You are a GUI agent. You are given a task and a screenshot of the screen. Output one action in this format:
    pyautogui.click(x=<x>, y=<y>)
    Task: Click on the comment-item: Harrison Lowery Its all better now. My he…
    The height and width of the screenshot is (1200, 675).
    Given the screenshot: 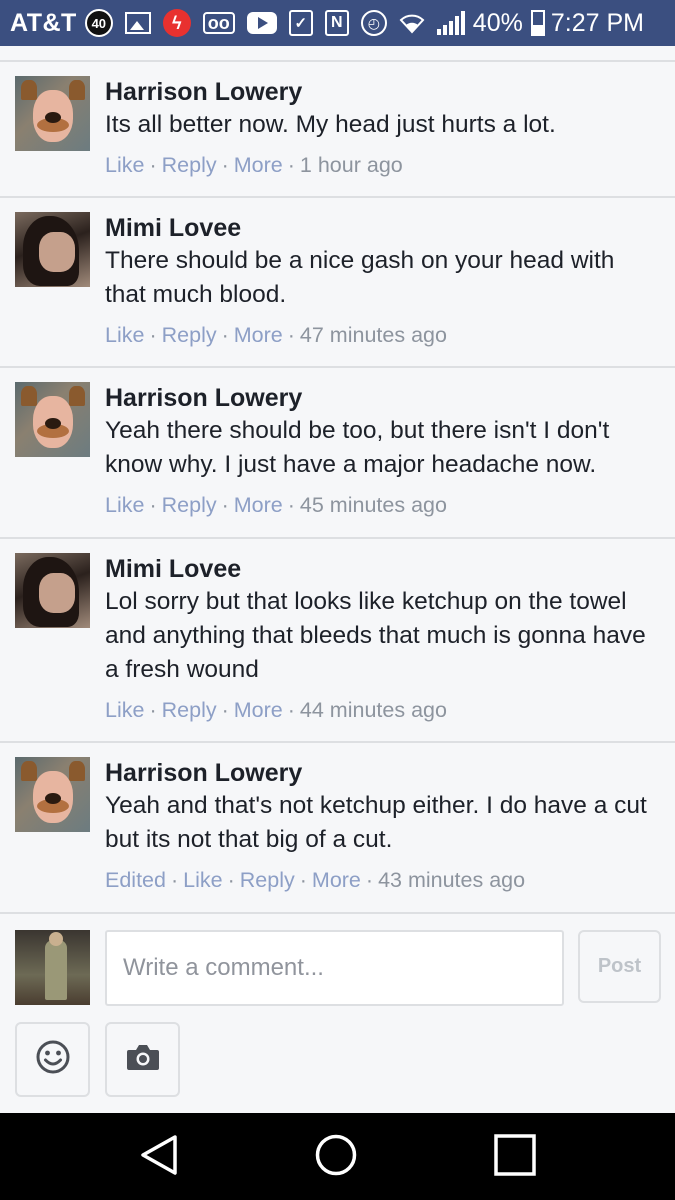 What is the action you would take?
    pyautogui.click(x=337, y=130)
    